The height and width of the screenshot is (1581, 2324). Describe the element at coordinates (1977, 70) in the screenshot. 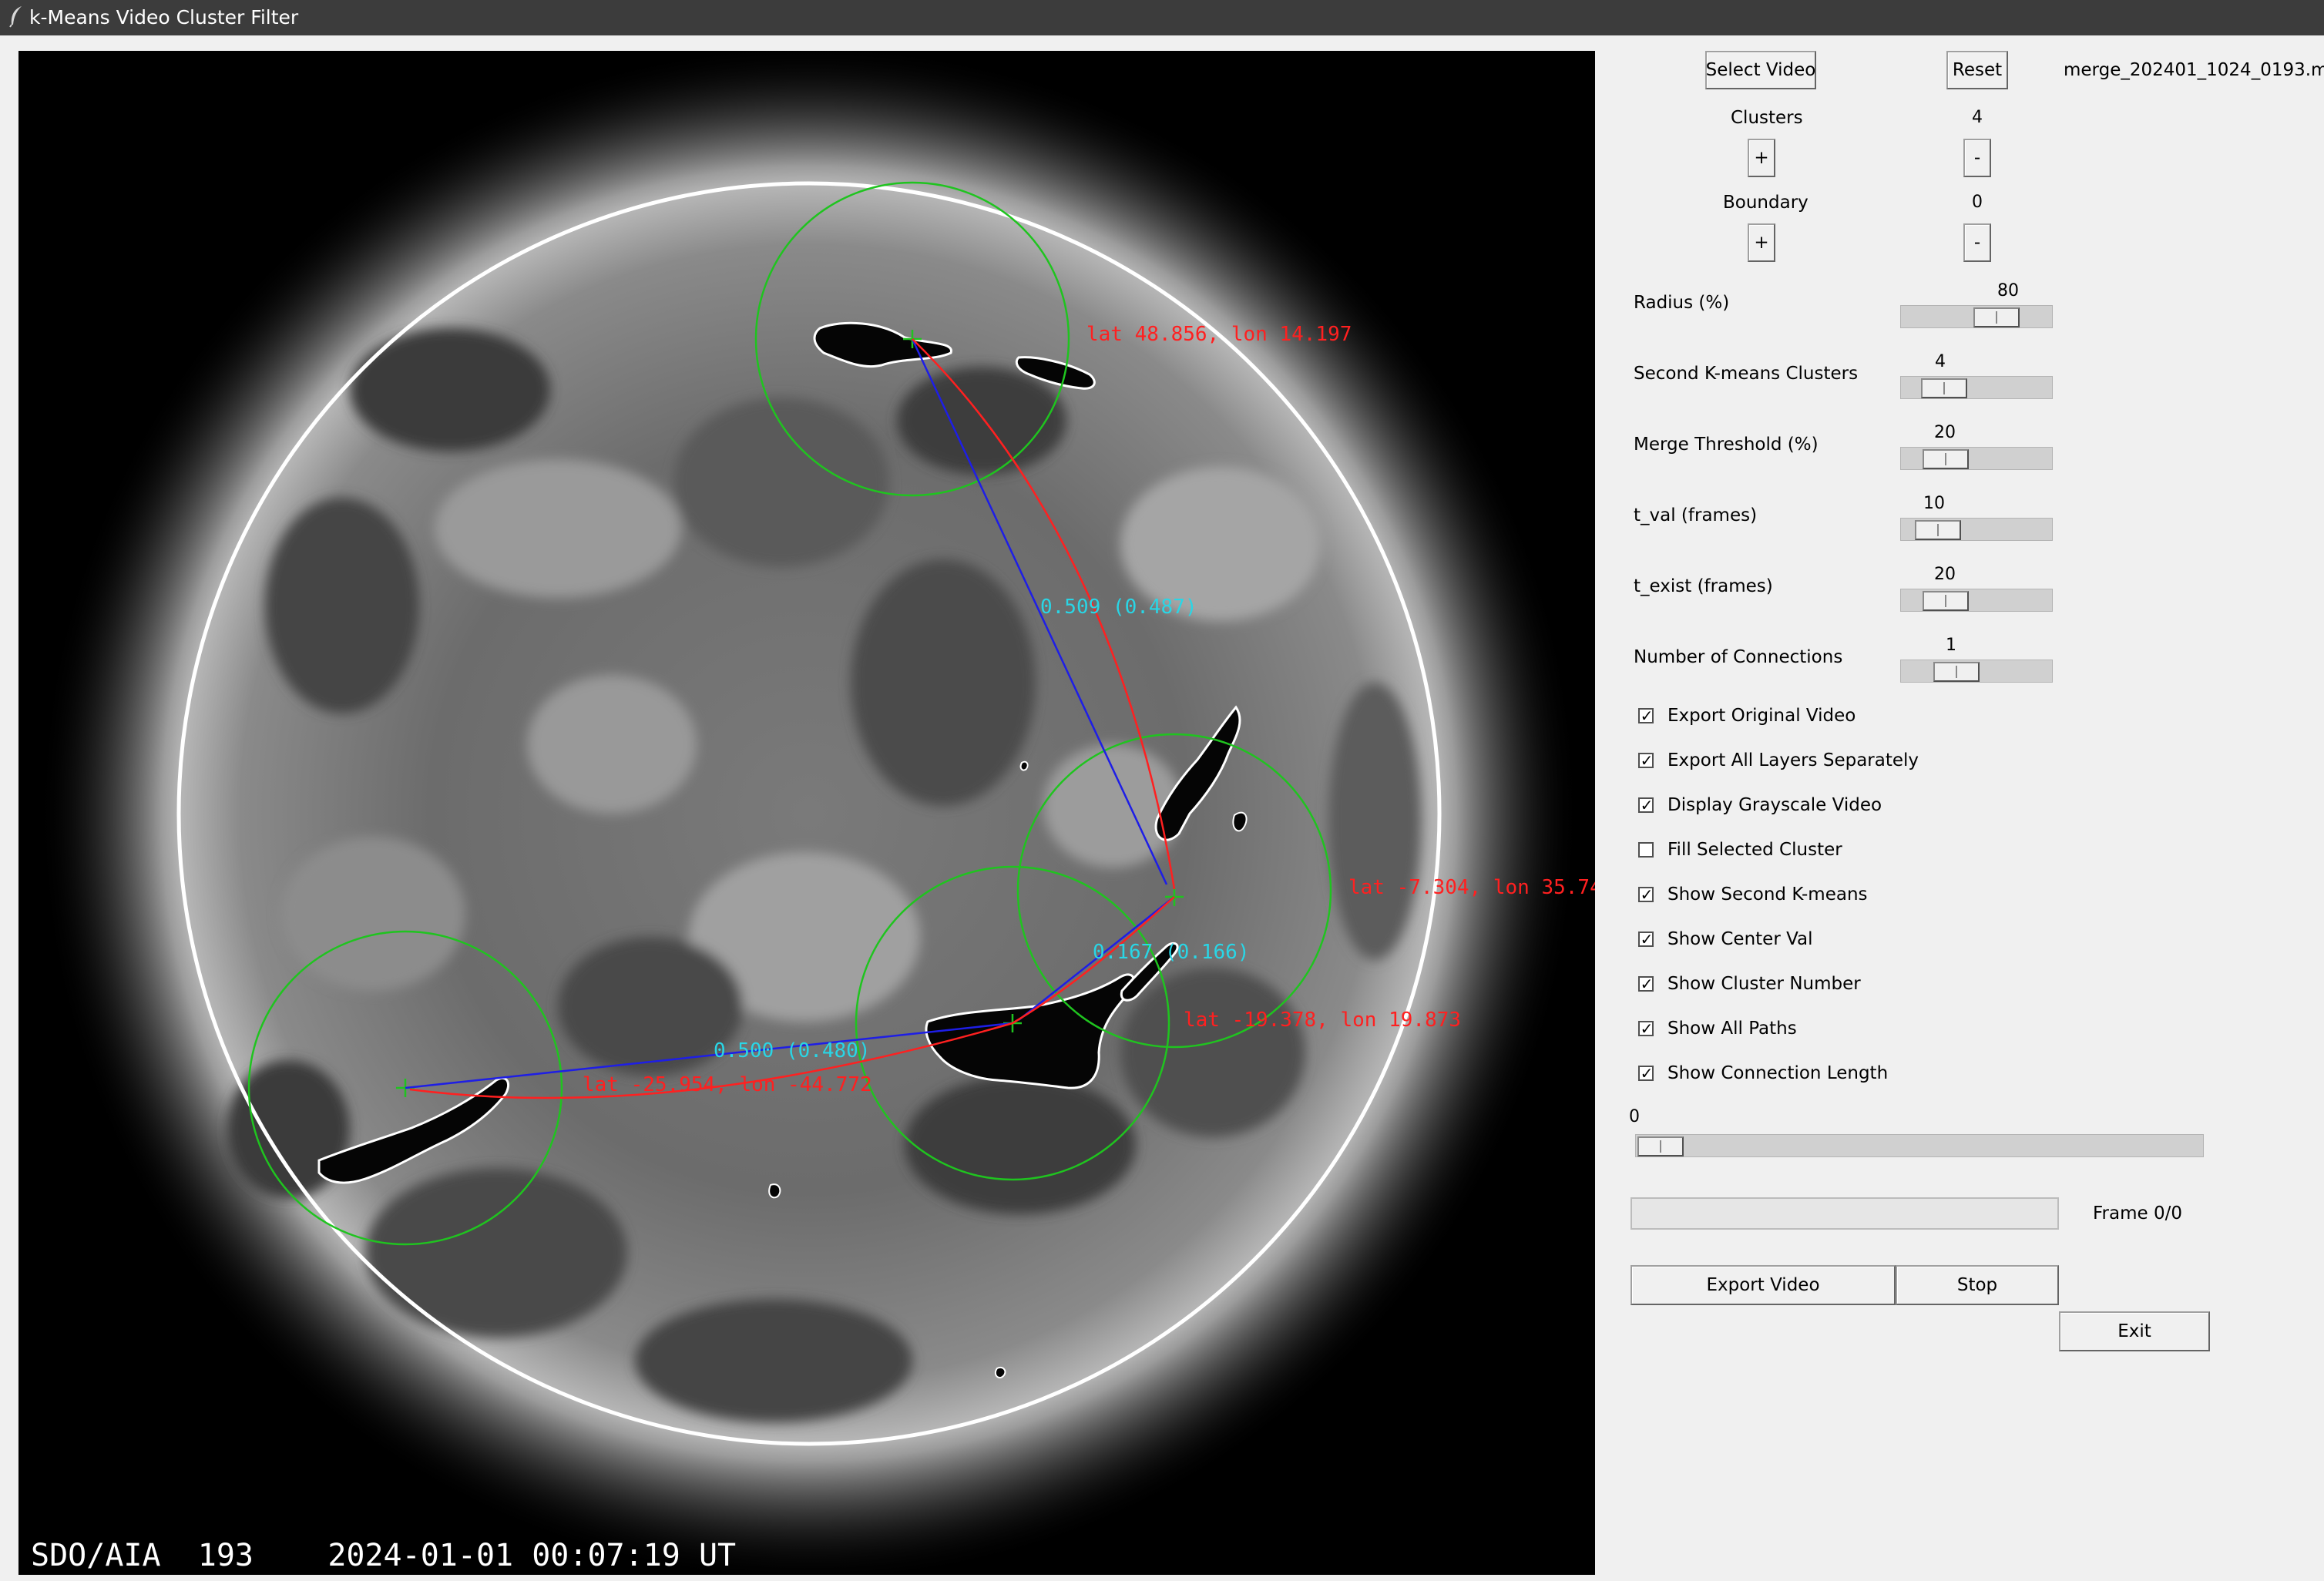

I see `reset-button: Reset` at that location.